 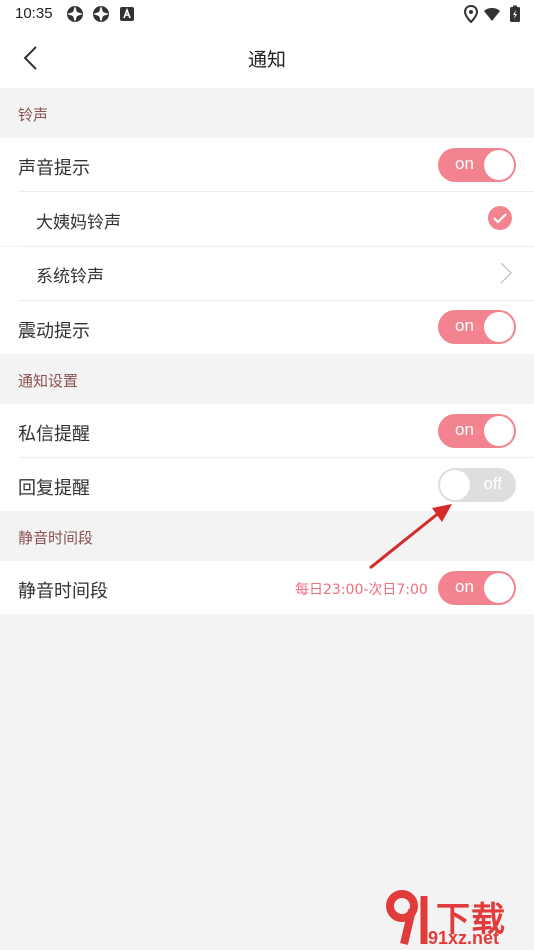 What do you see at coordinates (492, 14) in the screenshot?
I see `wifi-icon` at bounding box center [492, 14].